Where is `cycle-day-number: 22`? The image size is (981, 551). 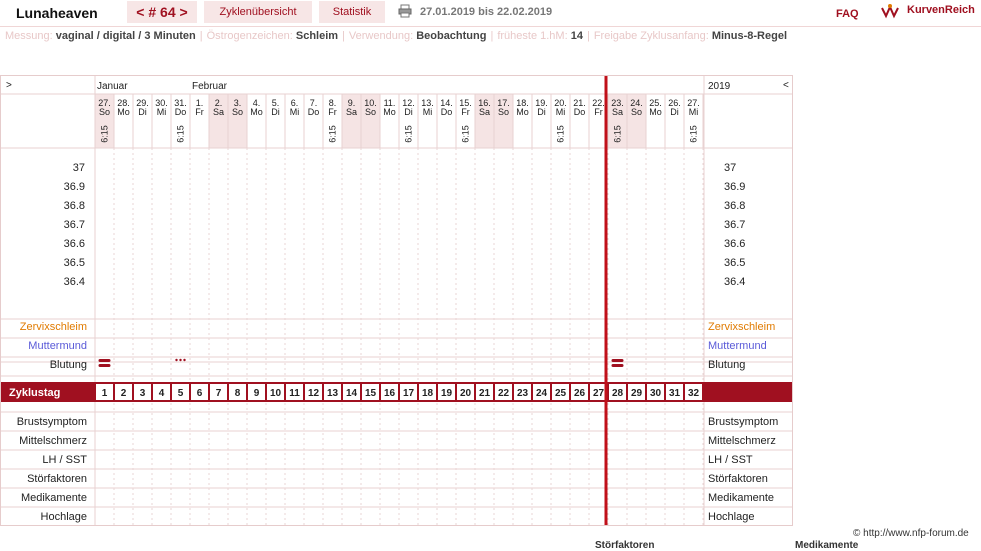 cycle-day-number: 22 is located at coordinates (504, 393).